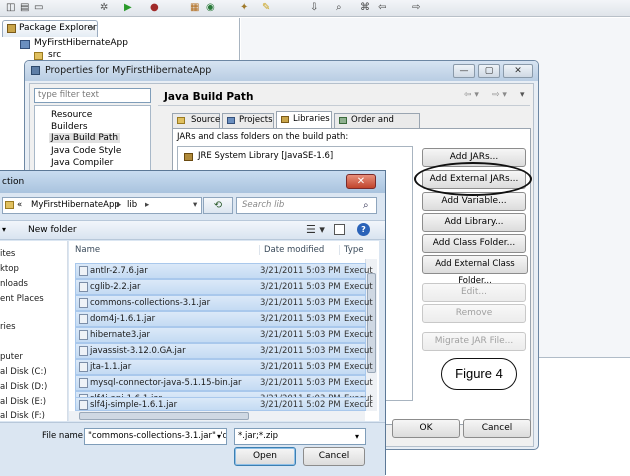  I want to click on file-dialog-close-button: ✕, so click(361, 181).